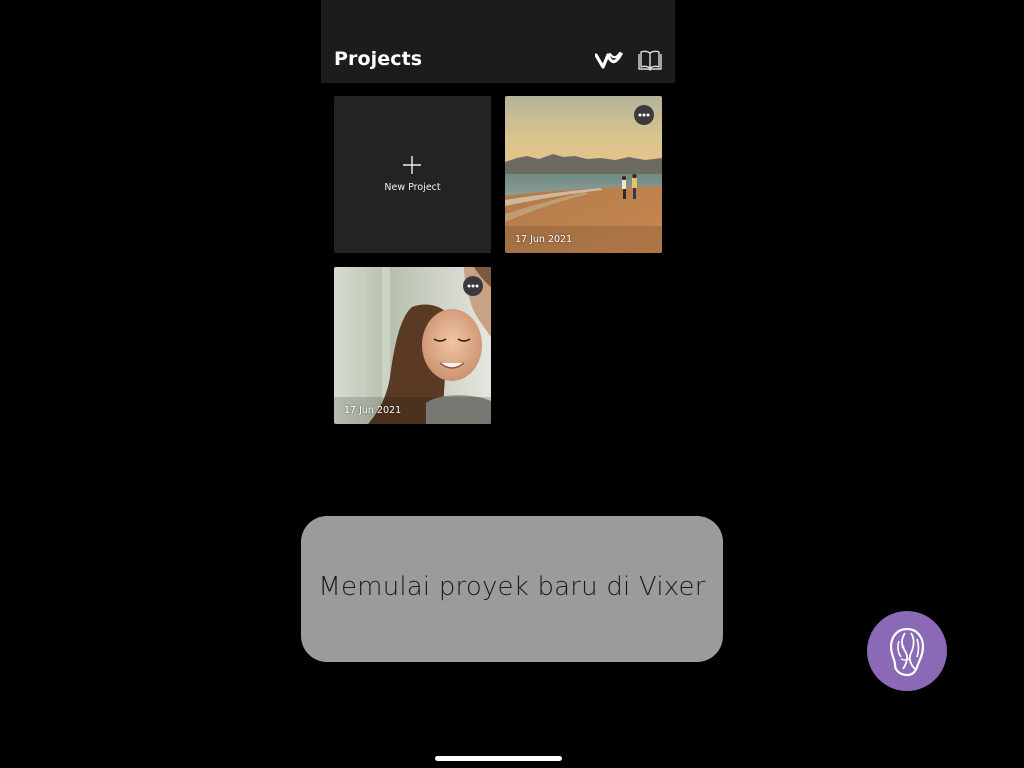 The image size is (1024, 768). I want to click on home-indicator, so click(498, 758).